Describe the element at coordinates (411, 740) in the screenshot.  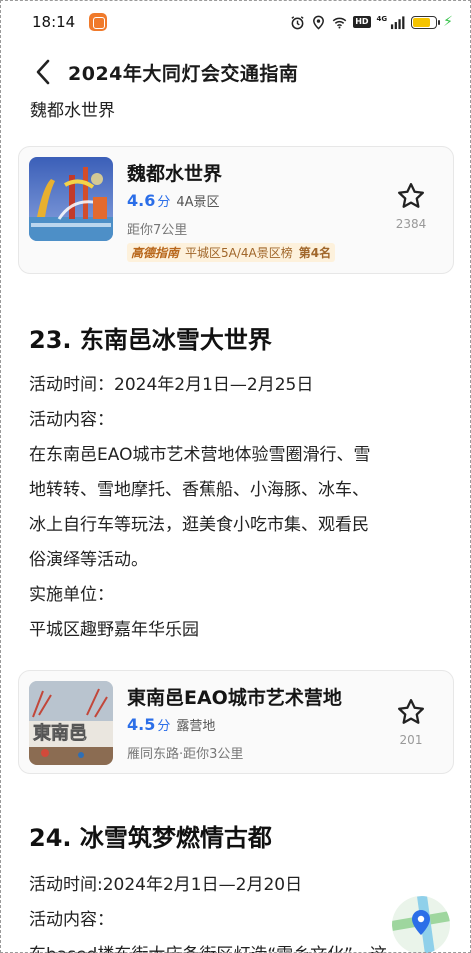
I see `favorite-count: 201` at that location.